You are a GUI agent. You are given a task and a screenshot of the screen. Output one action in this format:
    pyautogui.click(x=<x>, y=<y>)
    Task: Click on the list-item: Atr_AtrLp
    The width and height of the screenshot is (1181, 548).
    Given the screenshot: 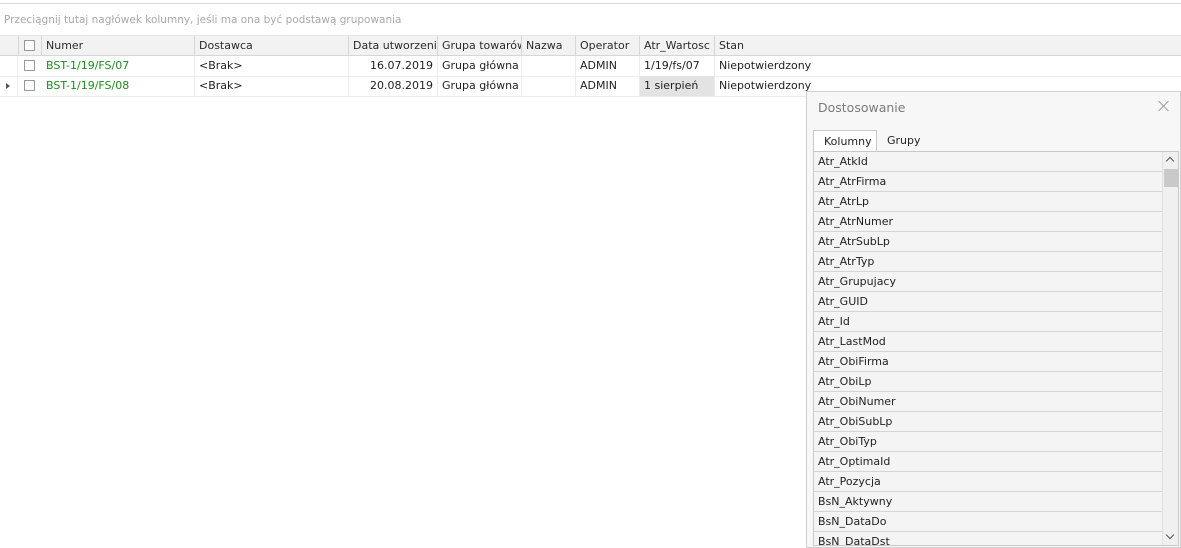 What is the action you would take?
    pyautogui.click(x=988, y=202)
    